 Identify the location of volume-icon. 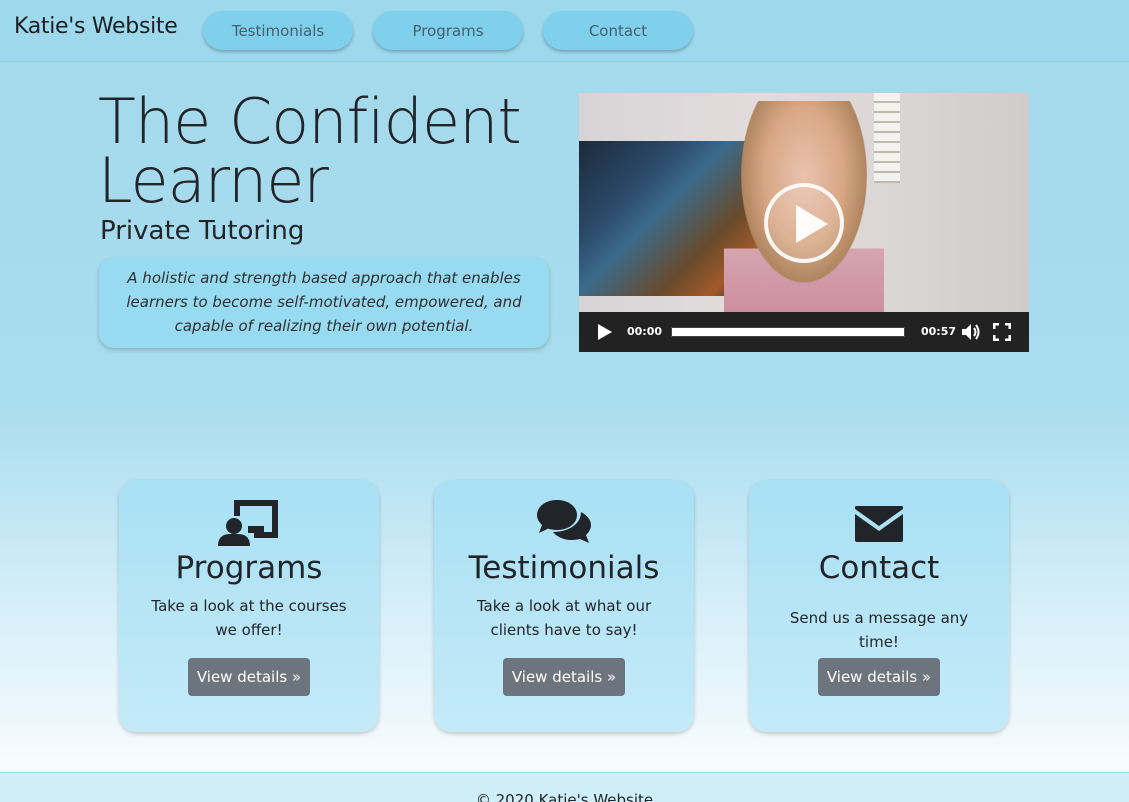
(971, 332).